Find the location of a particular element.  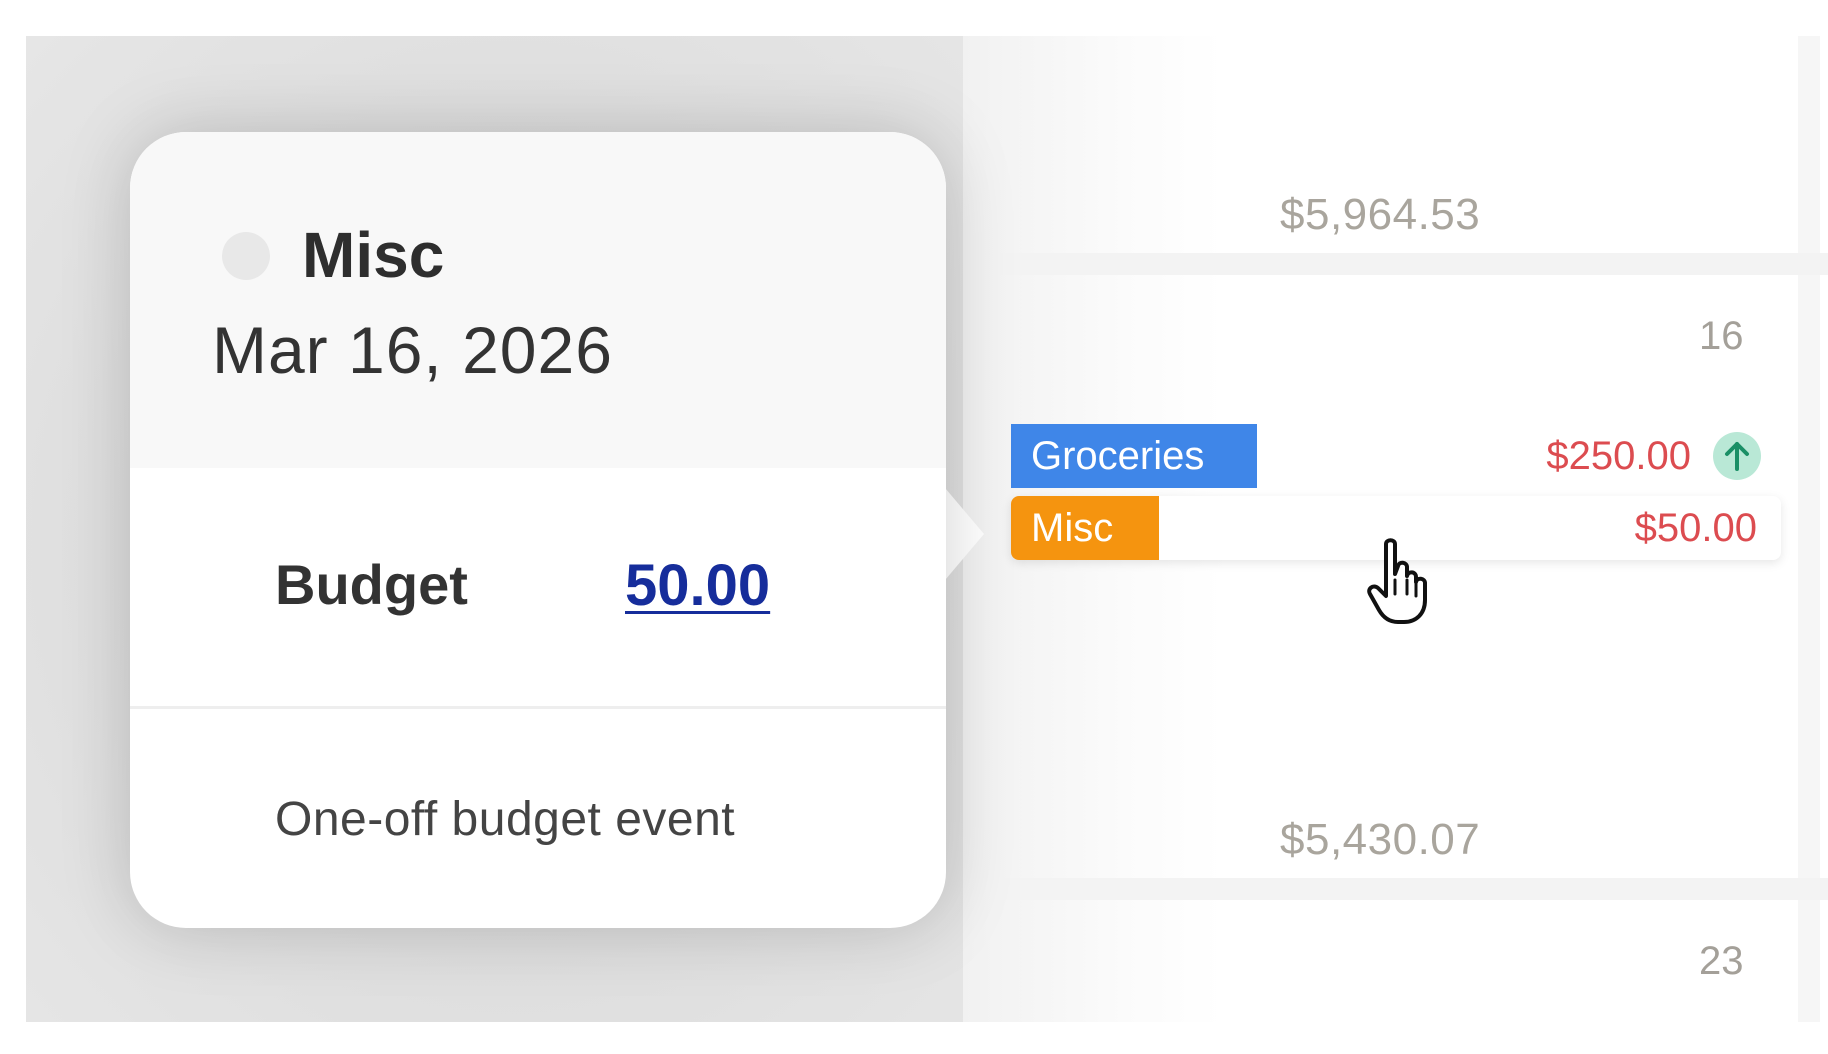

popover-divider is located at coordinates (538, 707).